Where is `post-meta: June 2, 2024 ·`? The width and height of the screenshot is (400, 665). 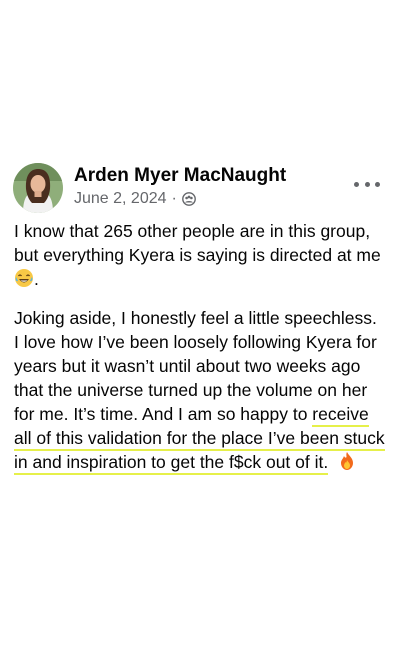 post-meta: June 2, 2024 · is located at coordinates (135, 199).